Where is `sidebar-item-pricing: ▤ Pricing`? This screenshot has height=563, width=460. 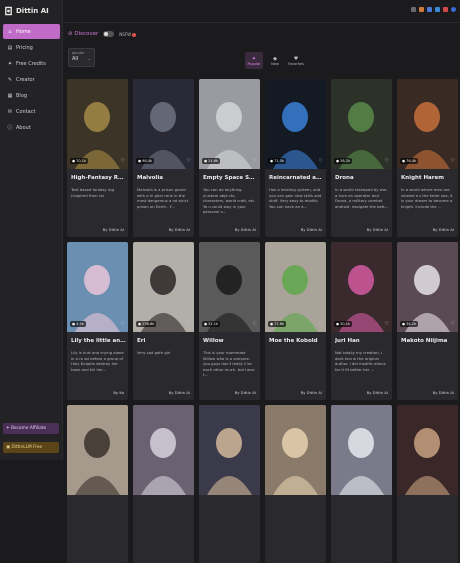 sidebar-item-pricing: ▤ Pricing is located at coordinates (31, 47).